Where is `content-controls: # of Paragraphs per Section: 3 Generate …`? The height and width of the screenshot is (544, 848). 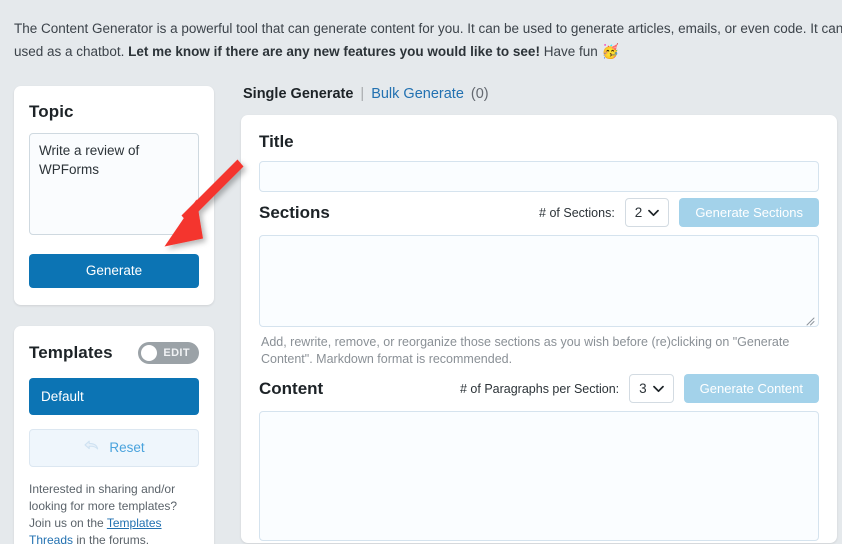 content-controls: # of Paragraphs per Section: 3 Generate … is located at coordinates (639, 388).